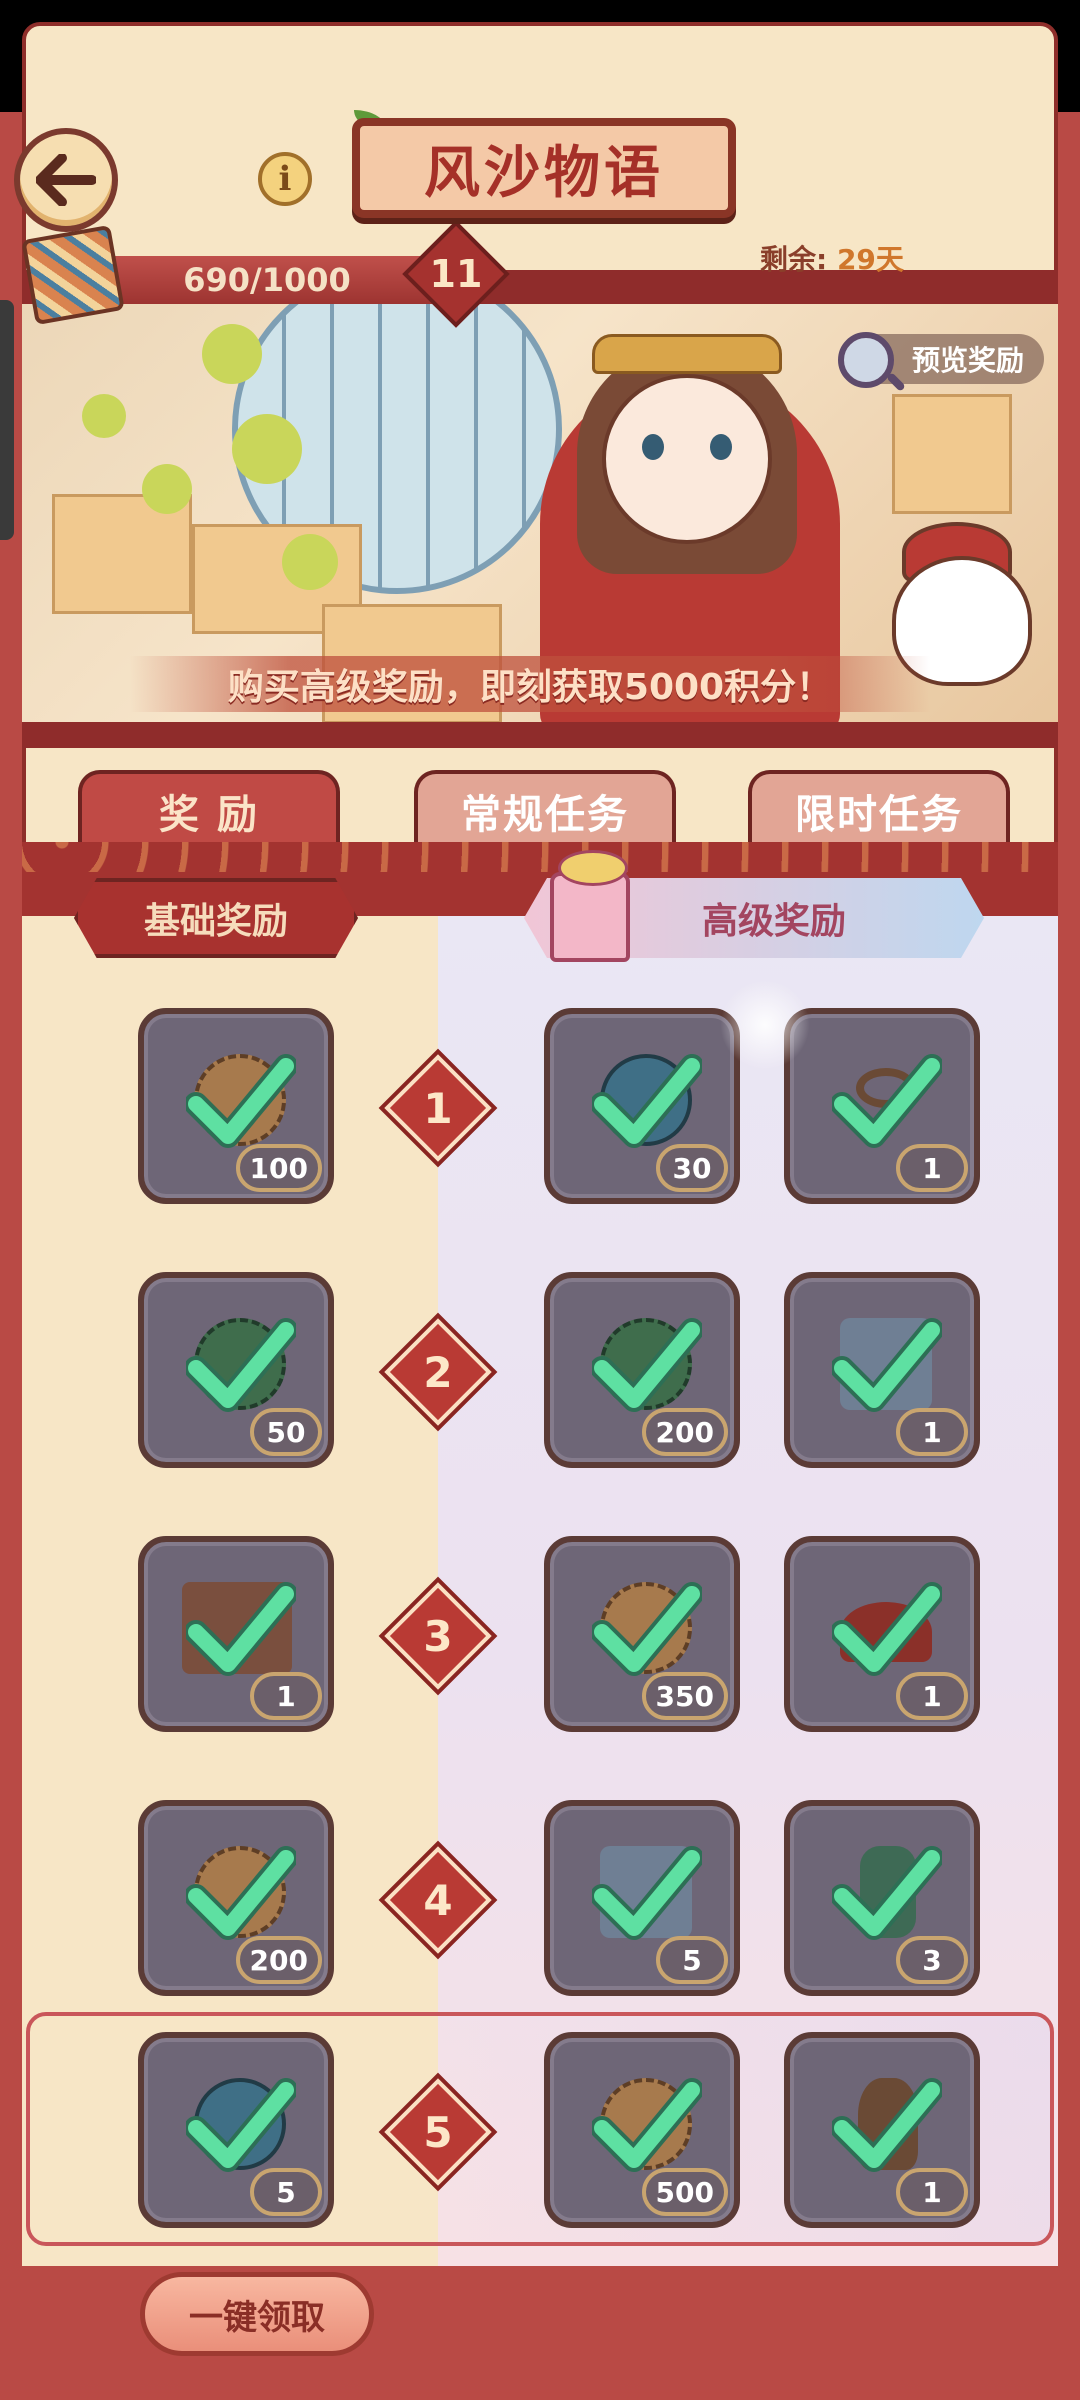 The width and height of the screenshot is (1080, 2400). Describe the element at coordinates (932, 1960) in the screenshot. I see `reward-quantity: 3` at that location.